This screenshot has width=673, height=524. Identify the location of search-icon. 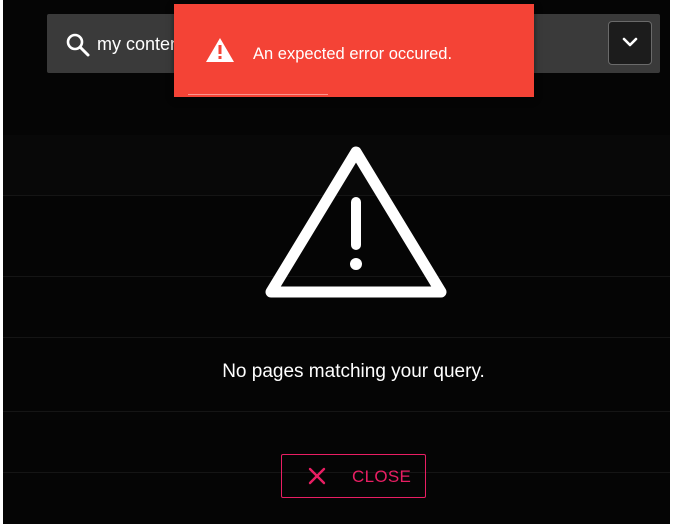
(78, 45).